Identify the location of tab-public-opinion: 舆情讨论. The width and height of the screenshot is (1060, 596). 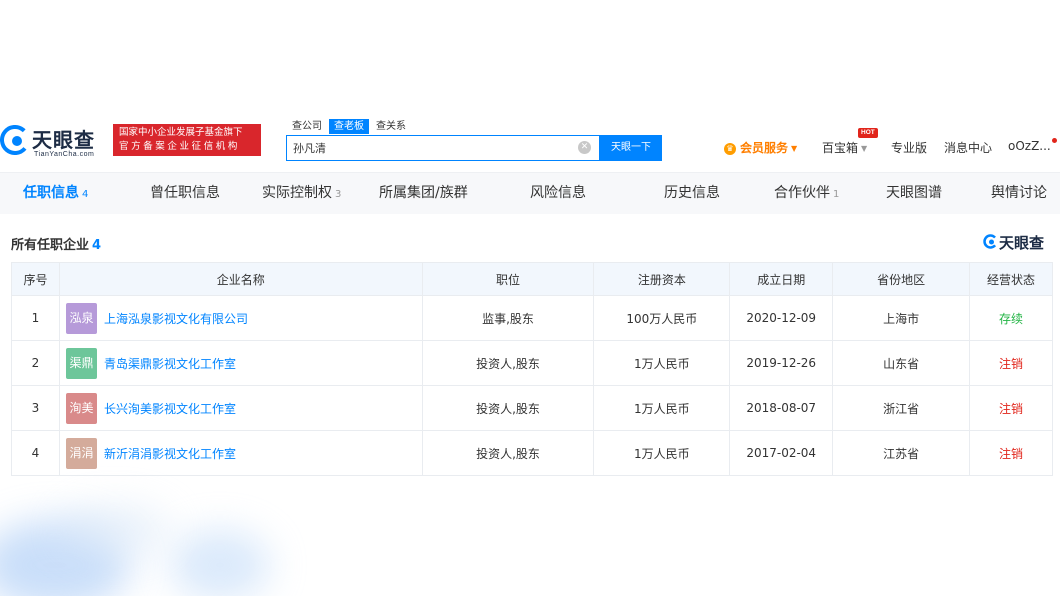
(1019, 194).